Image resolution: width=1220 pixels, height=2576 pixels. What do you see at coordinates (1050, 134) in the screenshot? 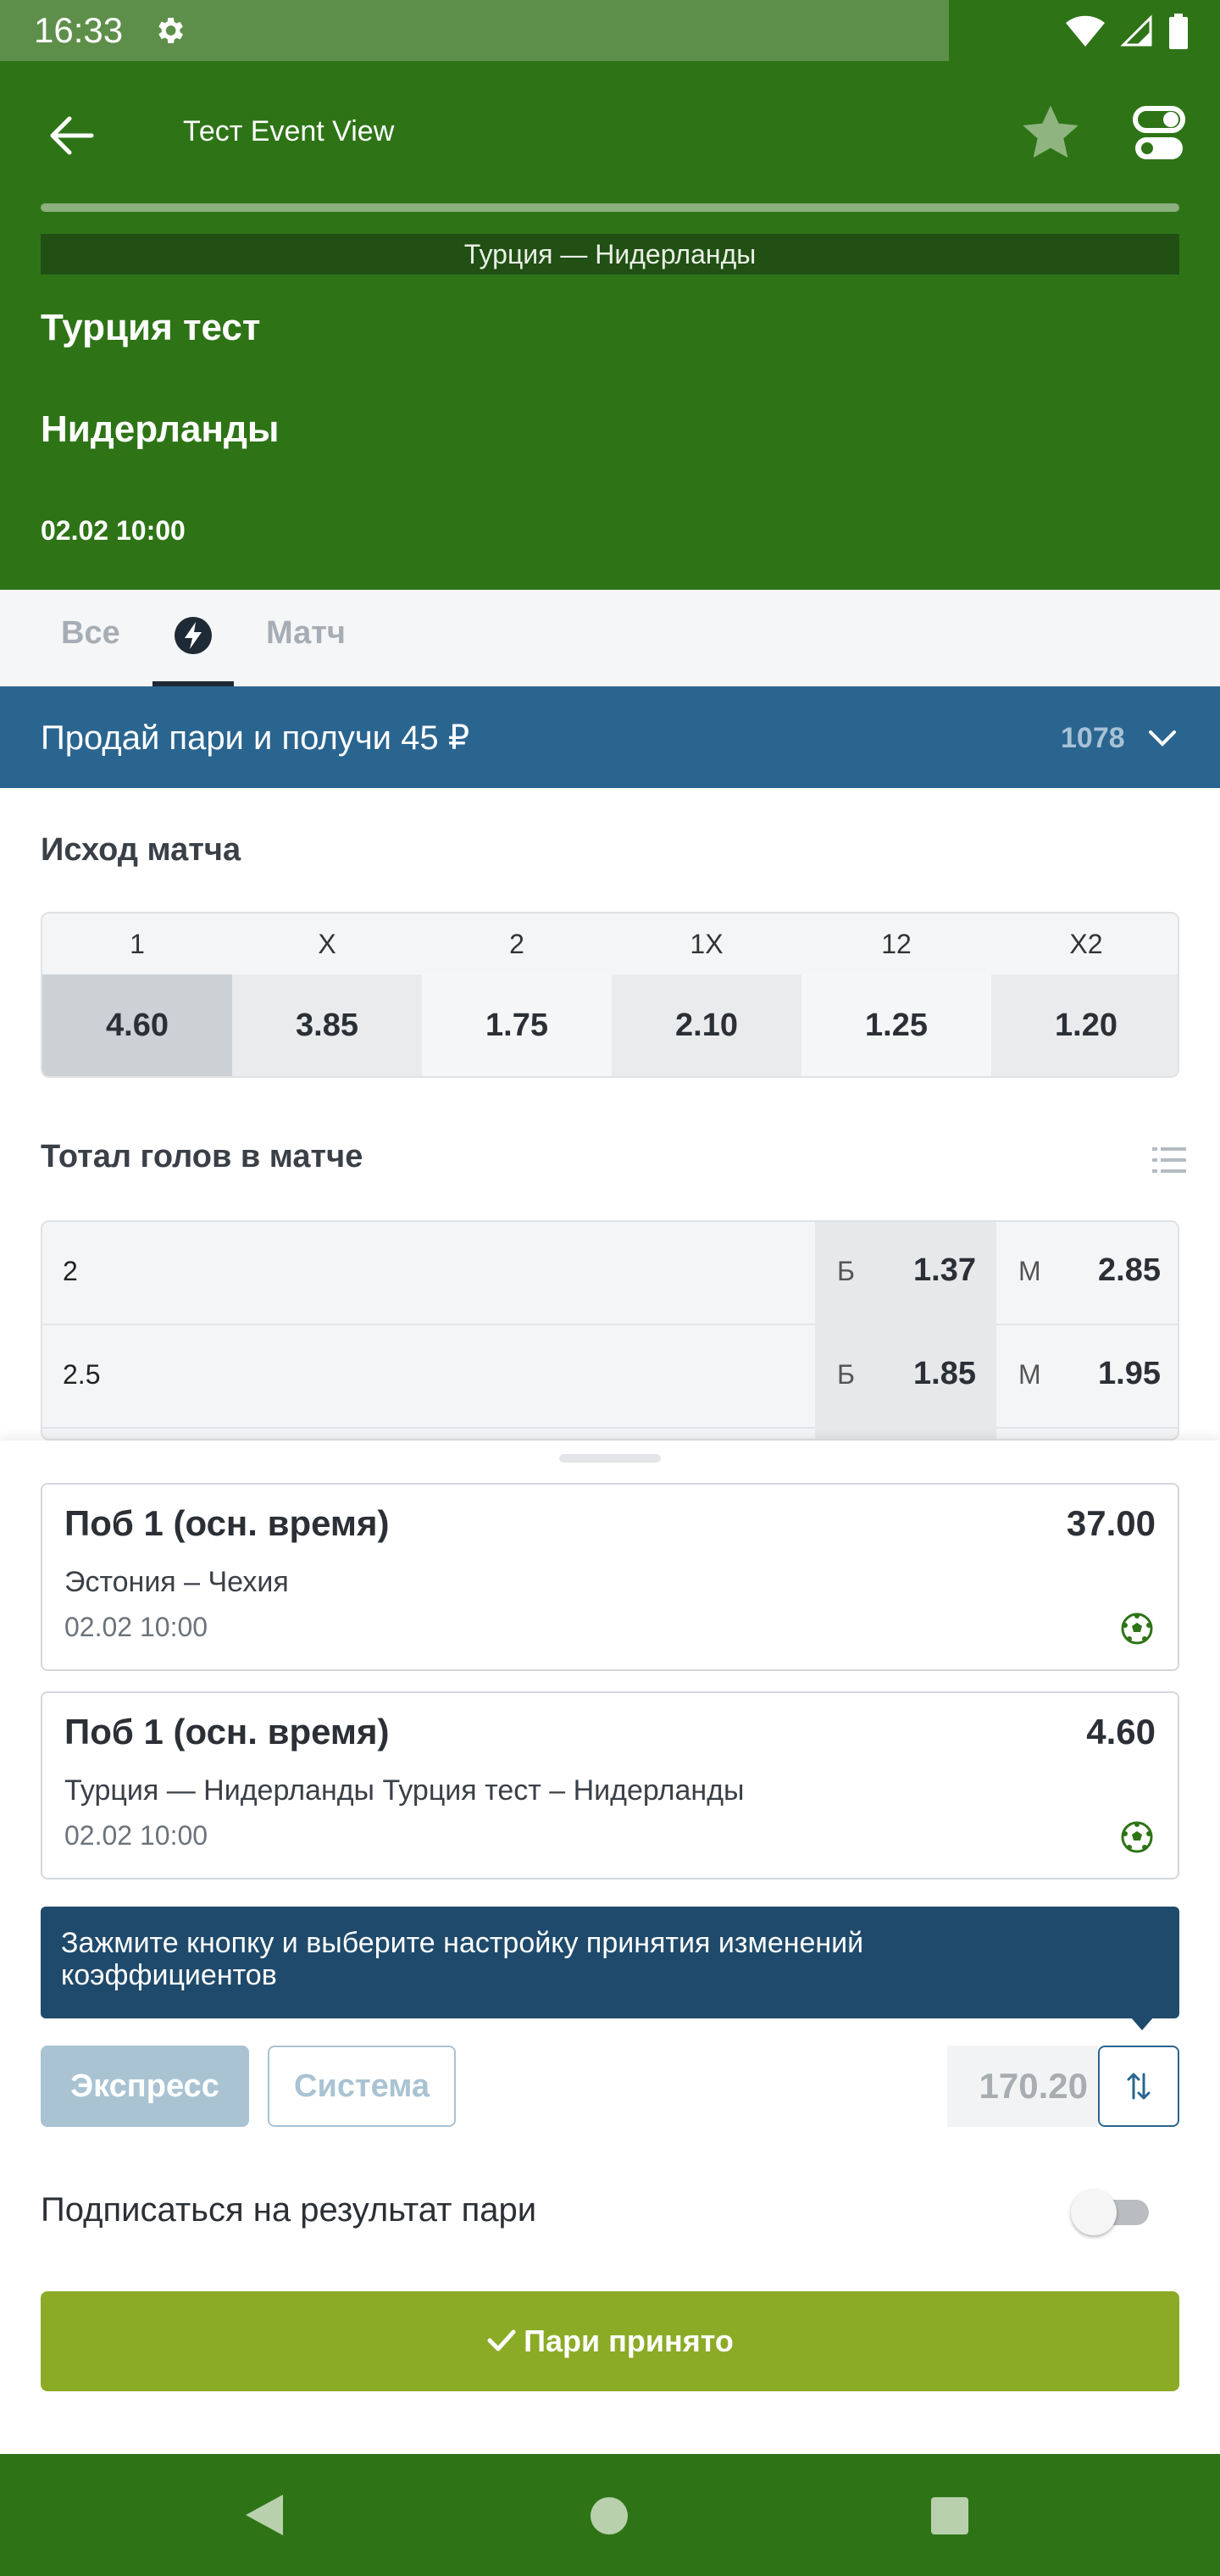
I see `favorite-star-icon` at bounding box center [1050, 134].